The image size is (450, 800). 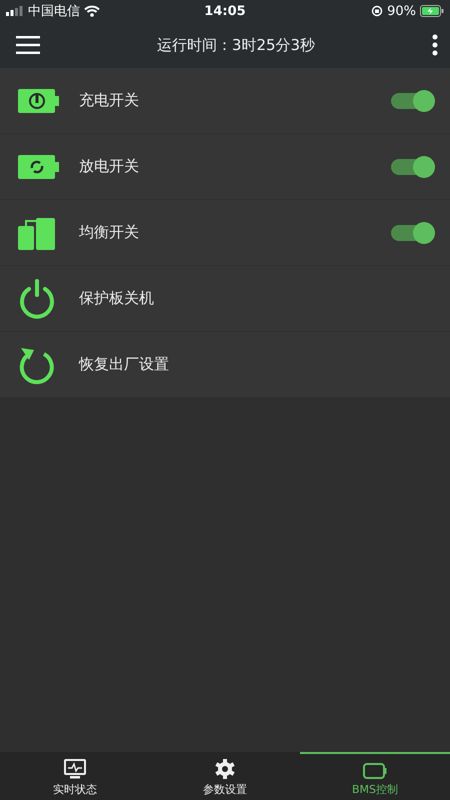 I want to click on row-label: 恢复出厂设置, so click(x=124, y=364).